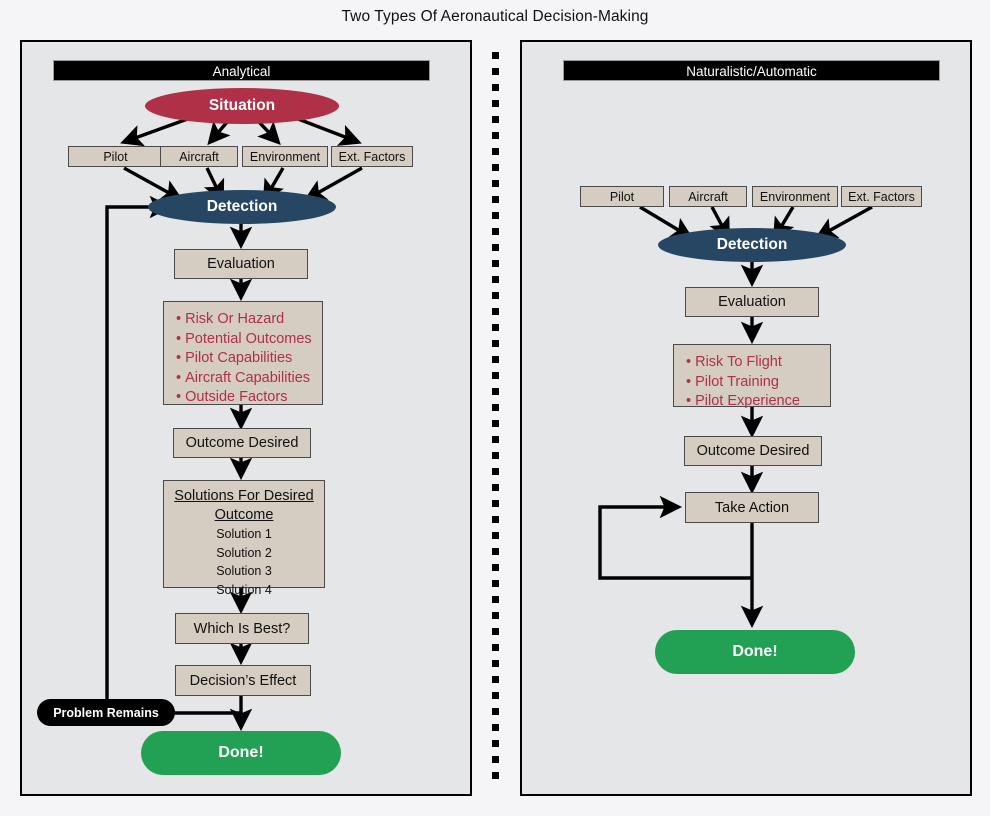  I want to click on panel-header-naturalistic: Naturalistic/Automatic, so click(751, 70).